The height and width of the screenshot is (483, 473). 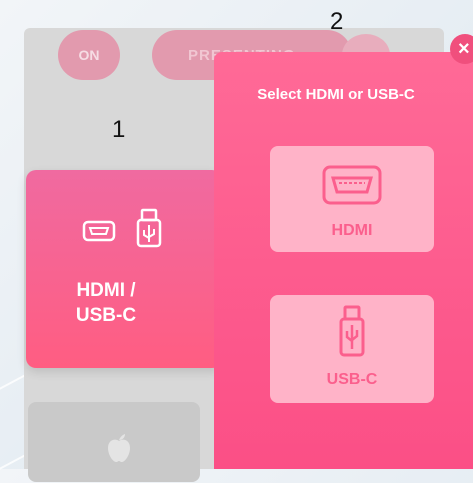 What do you see at coordinates (106, 303) in the screenshot?
I see `source-tile-label: HDMI / USB-C` at bounding box center [106, 303].